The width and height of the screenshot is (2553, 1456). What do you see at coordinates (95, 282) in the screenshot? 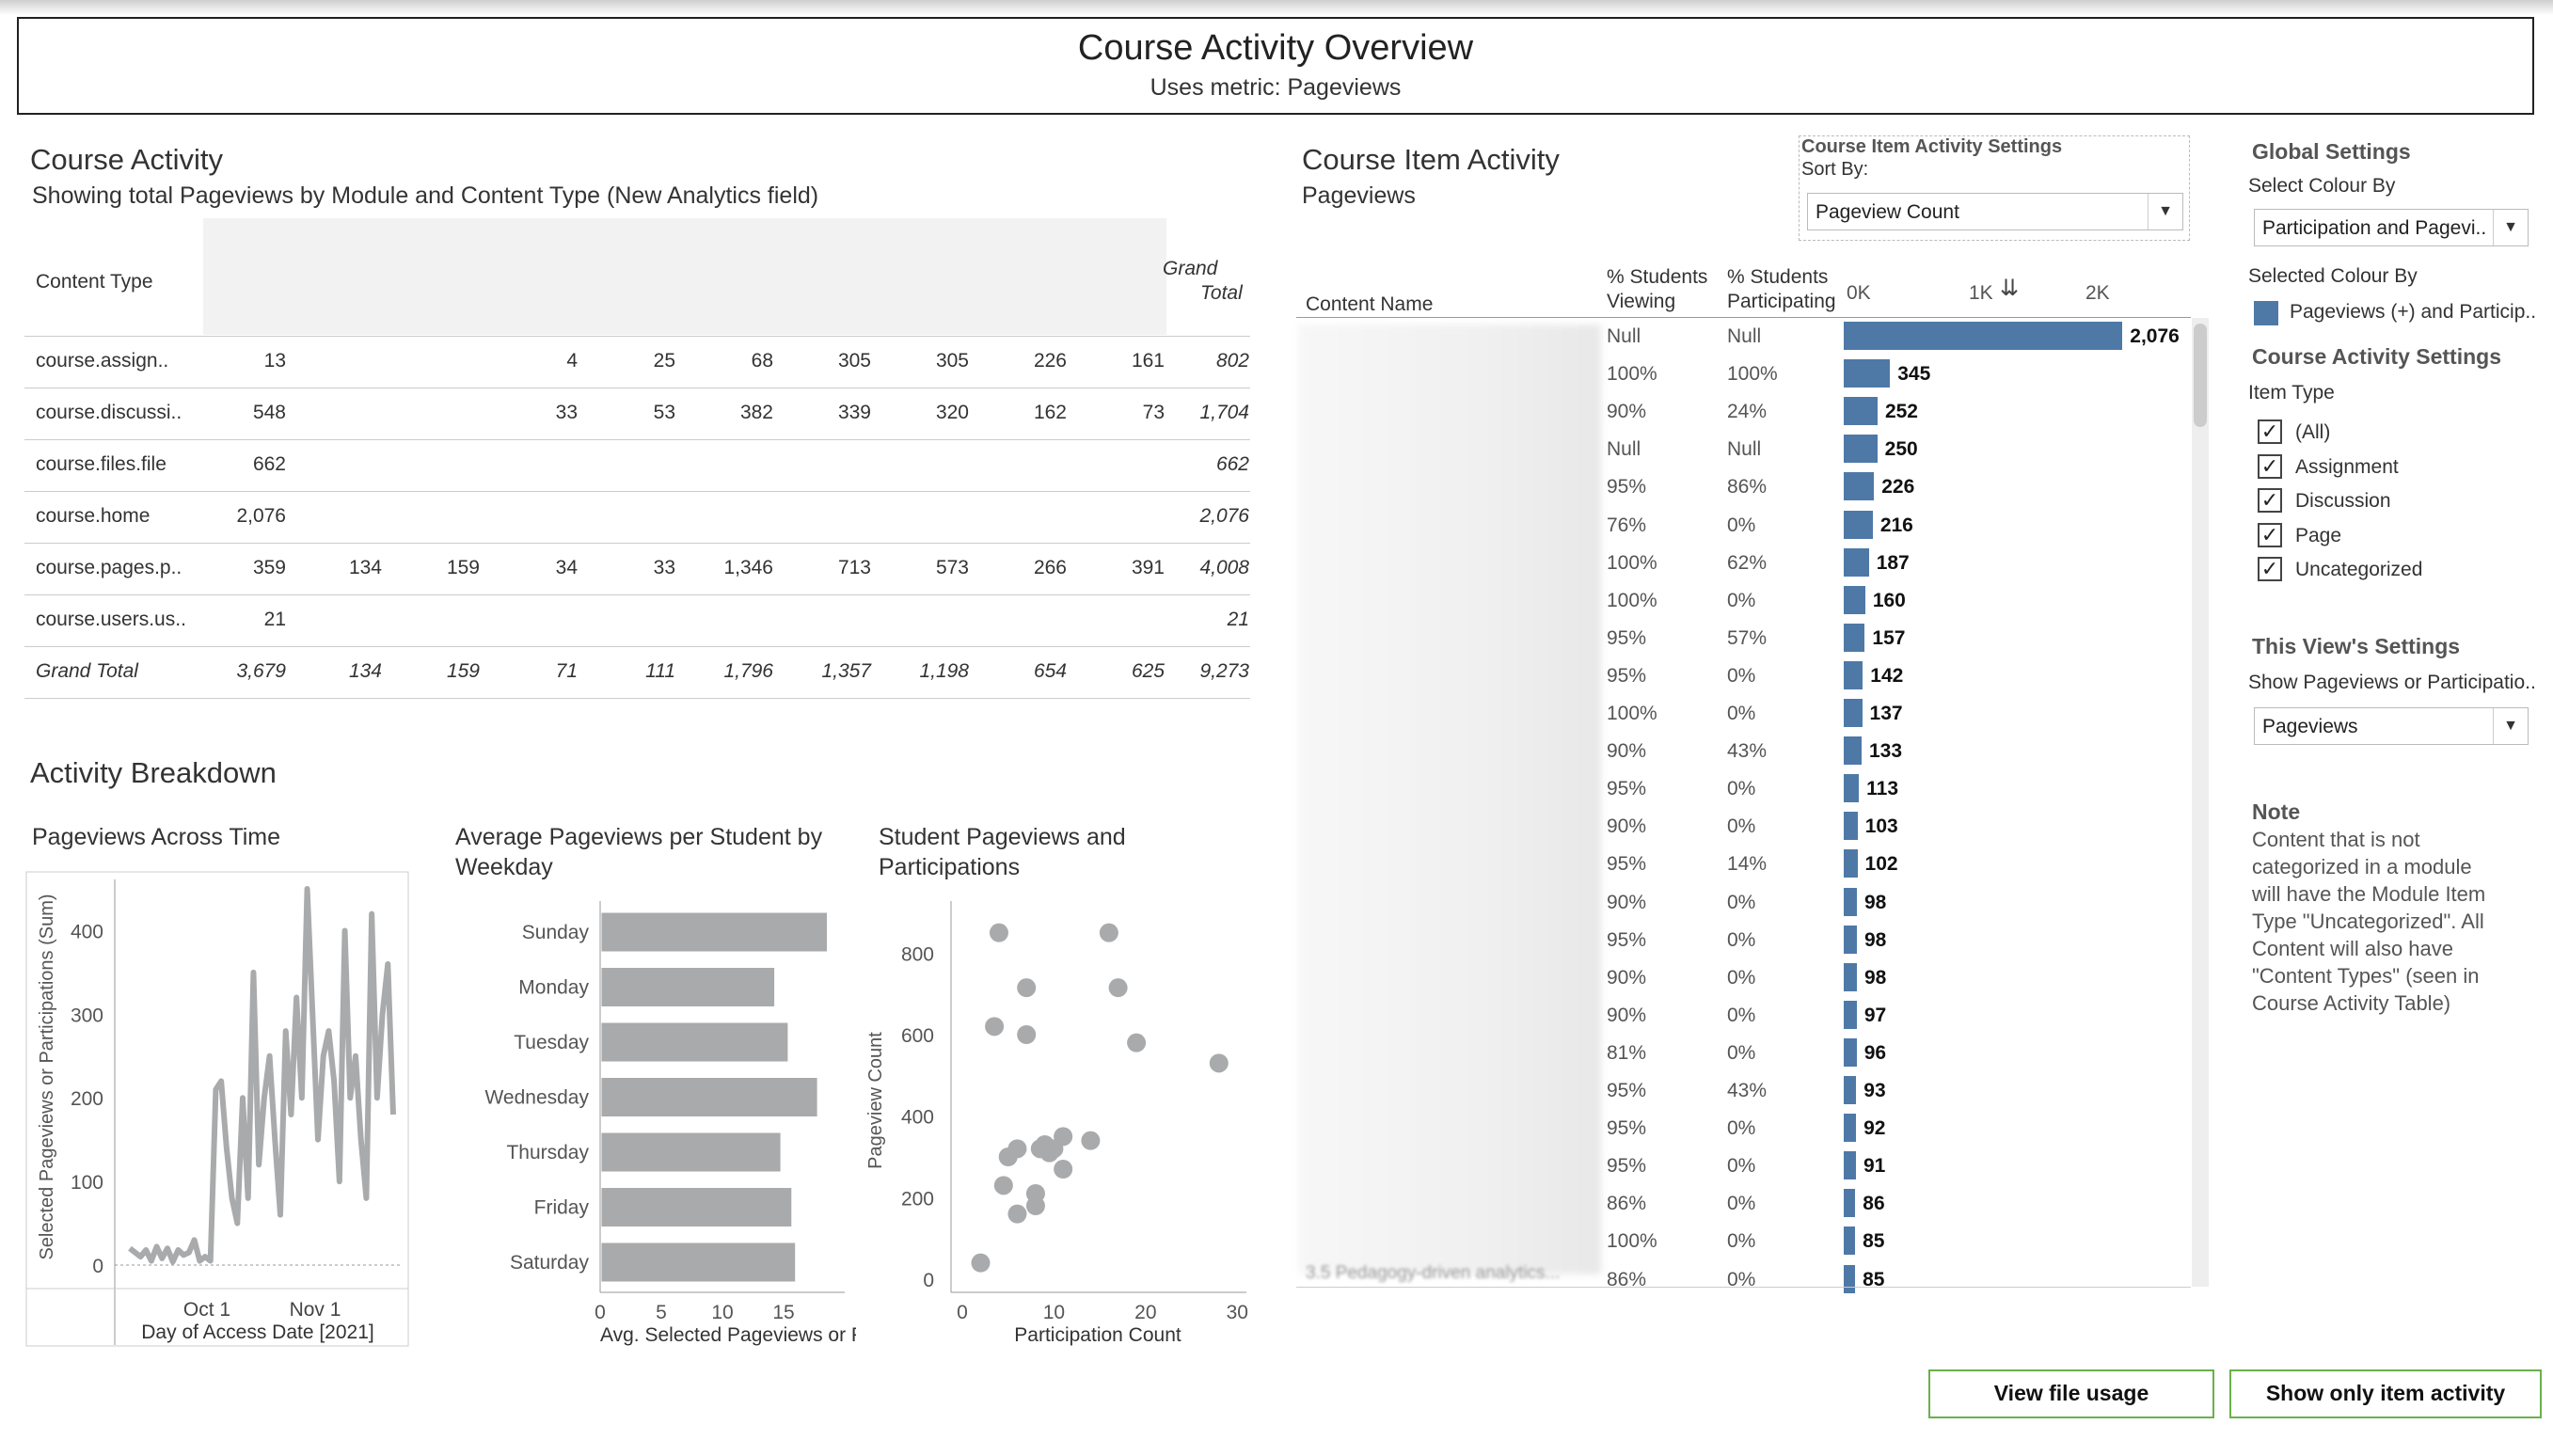
I see `content-type-header: Content Type` at bounding box center [95, 282].